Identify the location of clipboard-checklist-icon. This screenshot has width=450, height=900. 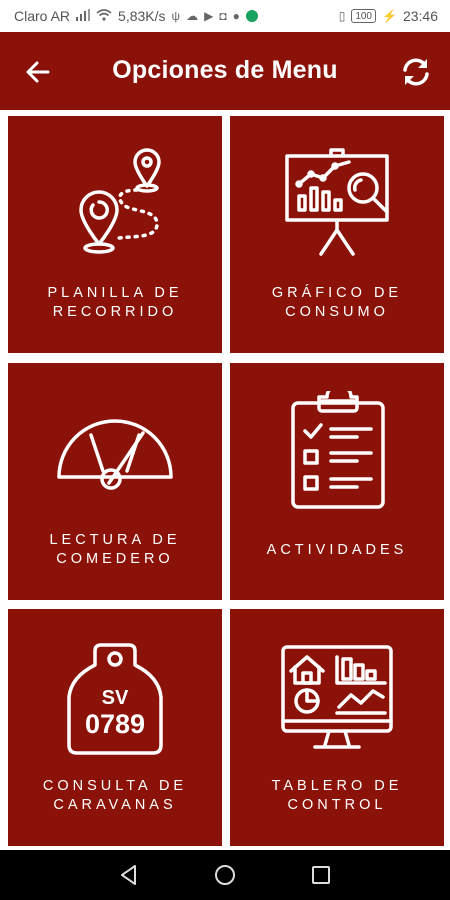
(338, 450).